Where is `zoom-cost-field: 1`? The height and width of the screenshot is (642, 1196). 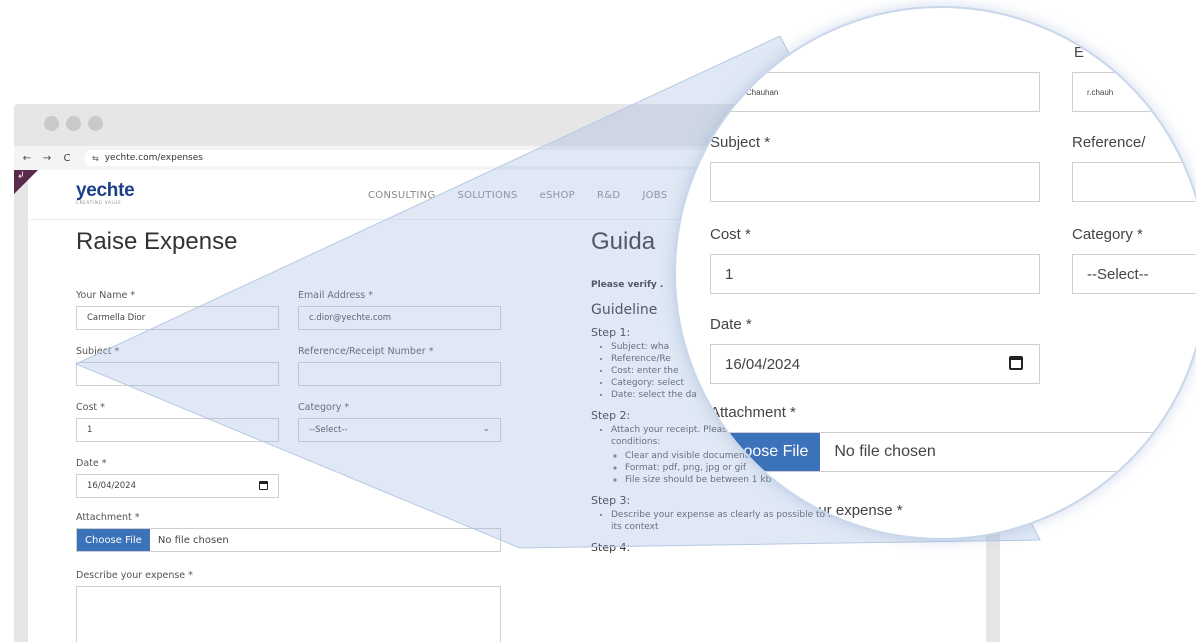 zoom-cost-field: 1 is located at coordinates (875, 274).